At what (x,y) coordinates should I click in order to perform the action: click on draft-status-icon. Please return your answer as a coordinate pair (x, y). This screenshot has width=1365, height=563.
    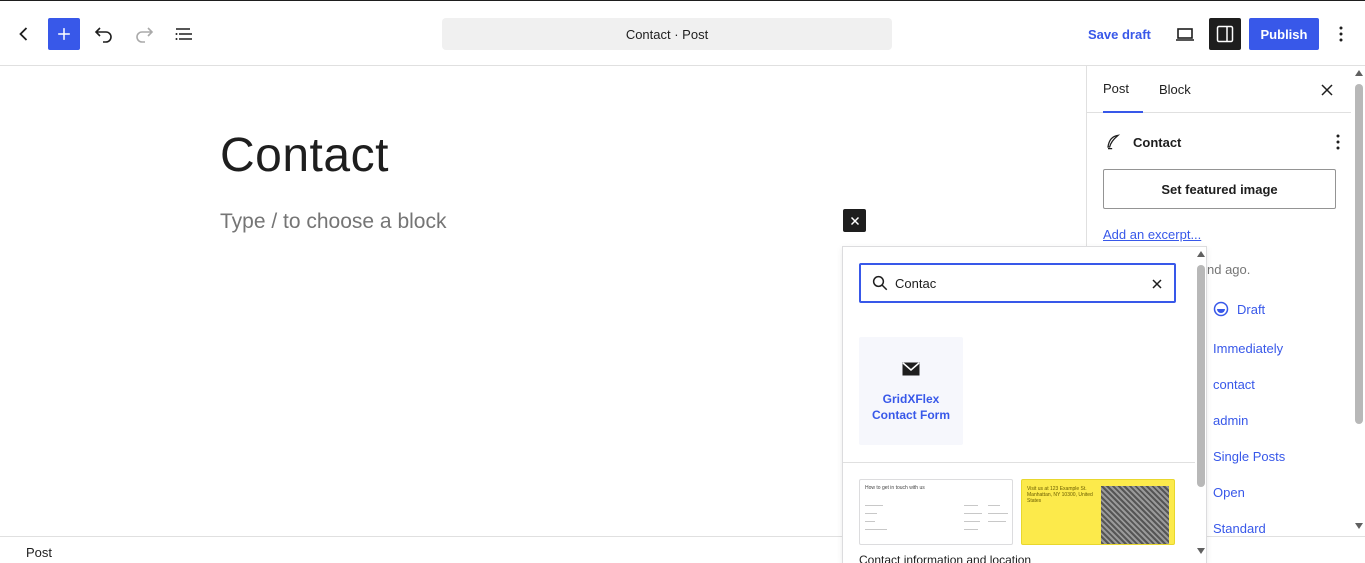
    Looking at the image, I should click on (1221, 309).